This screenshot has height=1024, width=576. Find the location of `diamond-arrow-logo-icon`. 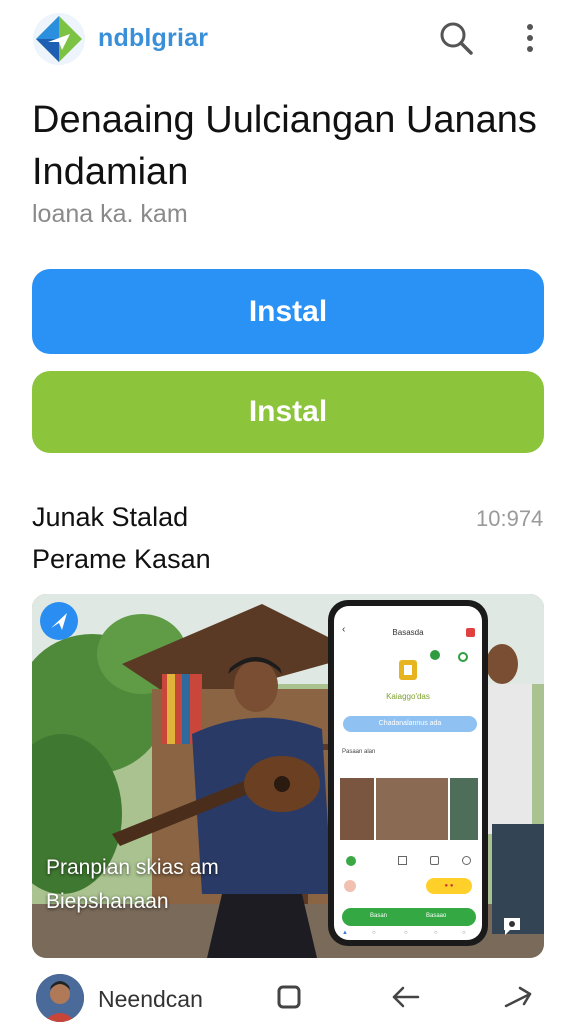

diamond-arrow-logo-icon is located at coordinates (59, 39).